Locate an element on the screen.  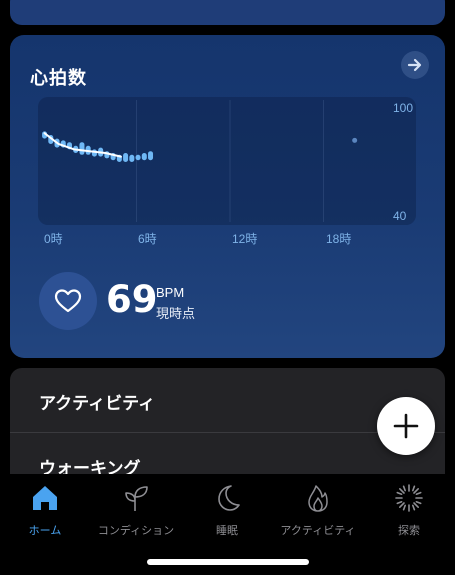
heart-rate-chart is located at coordinates (200, 161).